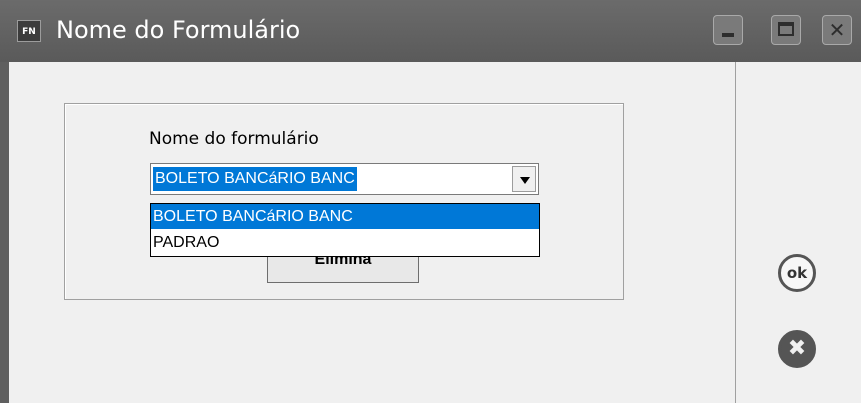  I want to click on cancel-x-icon: ✖, so click(797, 348).